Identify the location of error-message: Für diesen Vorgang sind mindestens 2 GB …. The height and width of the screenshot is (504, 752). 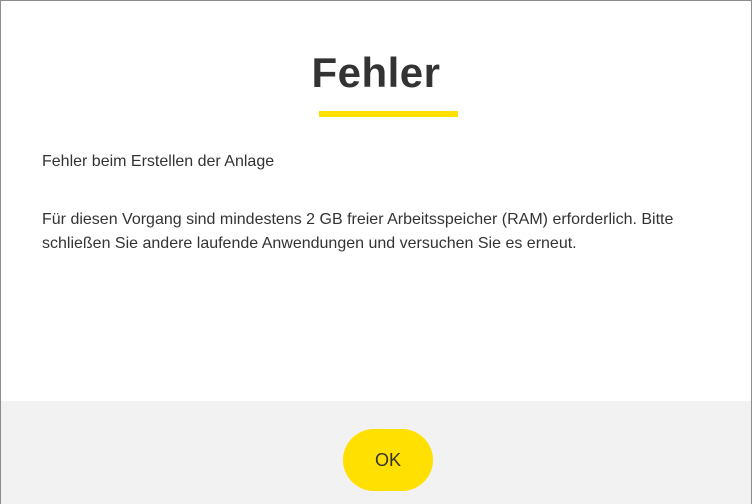
(358, 231).